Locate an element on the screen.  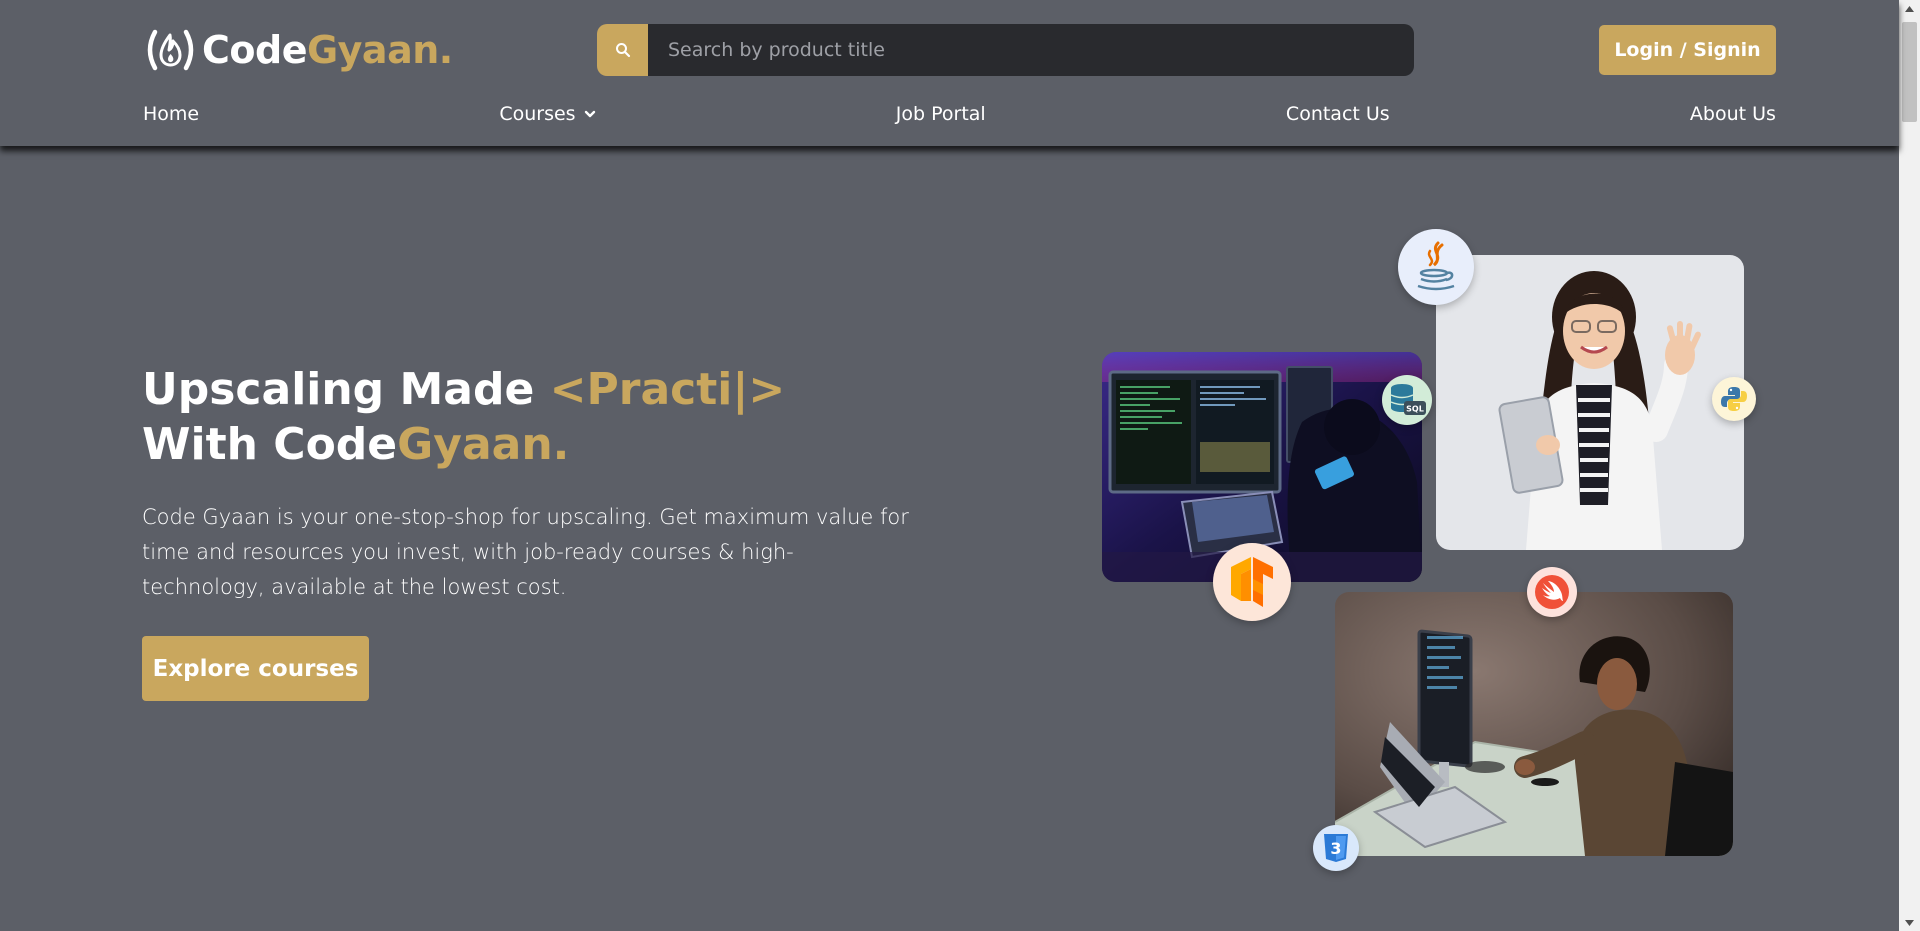
brand-name-code: Code is located at coordinates (254, 50).